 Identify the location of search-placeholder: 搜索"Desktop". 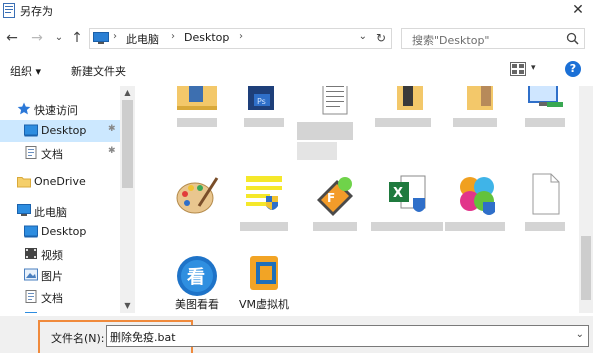
(451, 40).